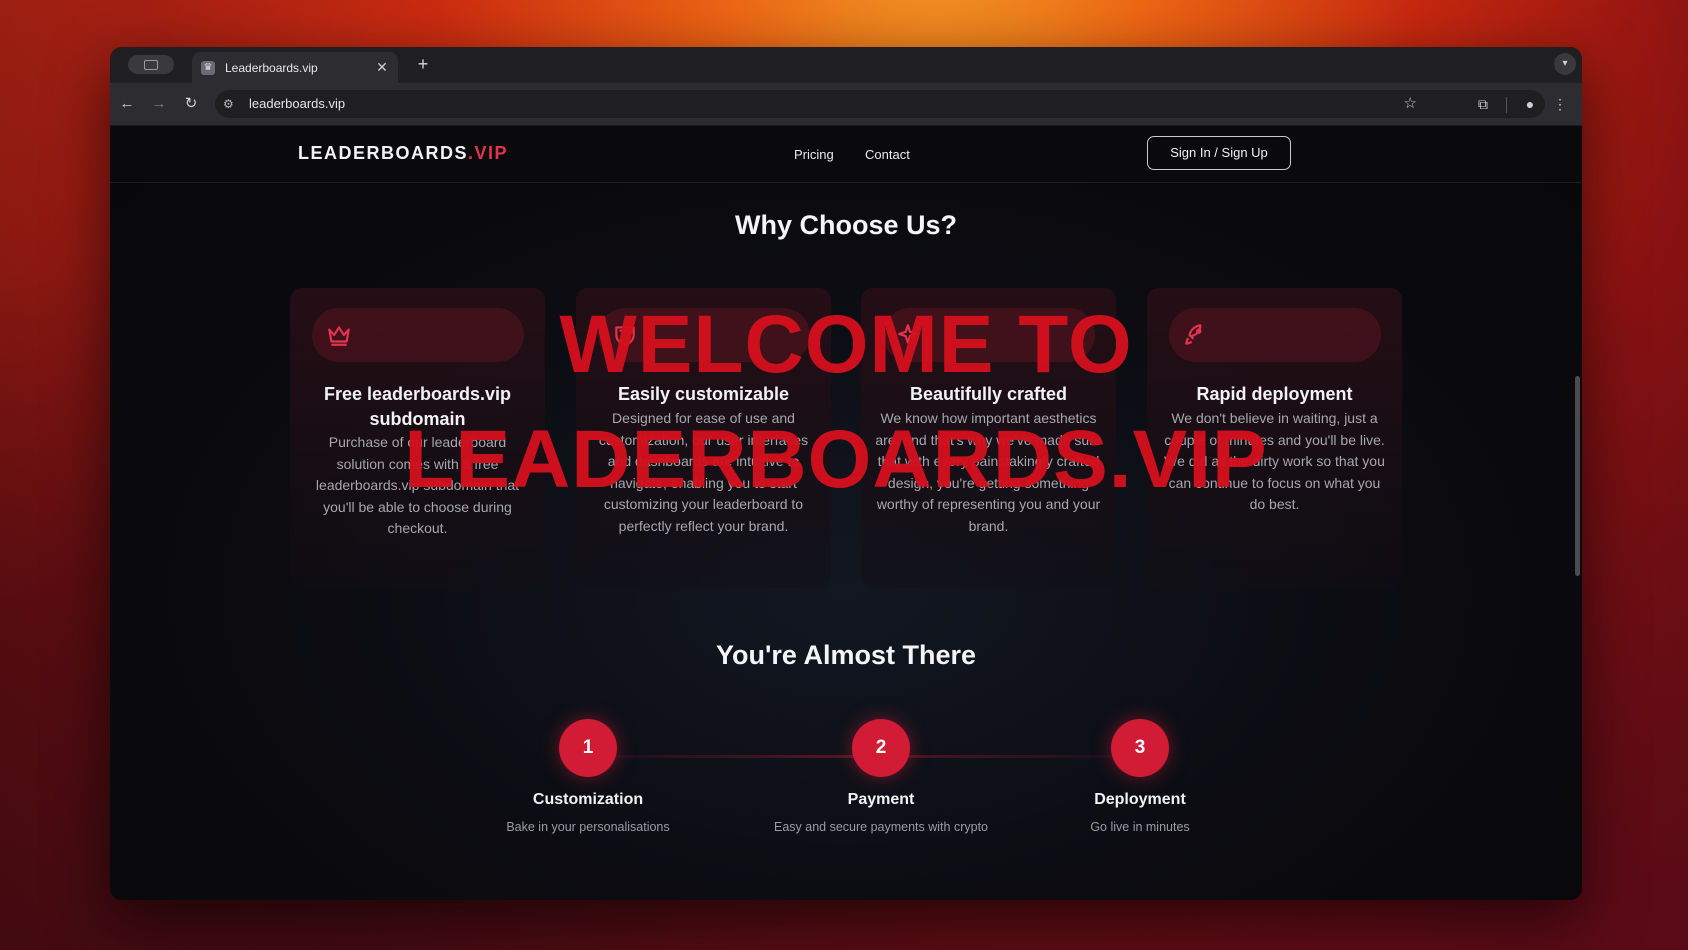  What do you see at coordinates (880, 104) in the screenshot?
I see `address-bar: ⚙ leaderboards.vip ☆` at bounding box center [880, 104].